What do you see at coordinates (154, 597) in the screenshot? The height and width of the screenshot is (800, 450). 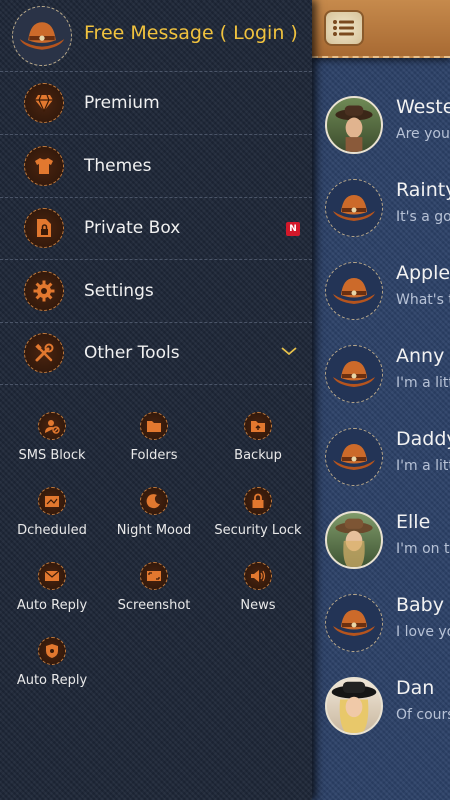 I see `tool-screenshot: Screenshot` at bounding box center [154, 597].